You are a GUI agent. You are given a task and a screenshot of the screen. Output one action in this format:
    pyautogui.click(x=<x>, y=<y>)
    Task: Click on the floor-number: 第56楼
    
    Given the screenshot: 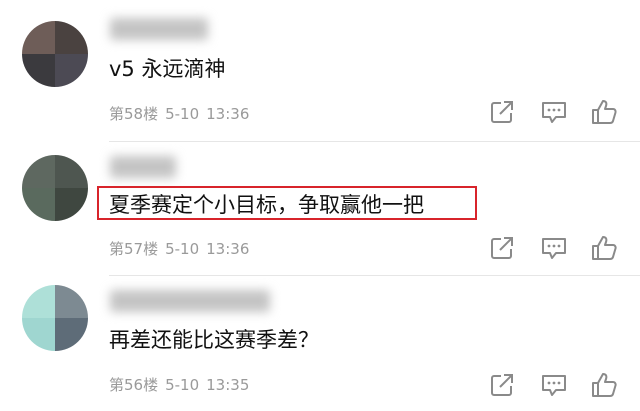 What is the action you would take?
    pyautogui.click(x=134, y=385)
    